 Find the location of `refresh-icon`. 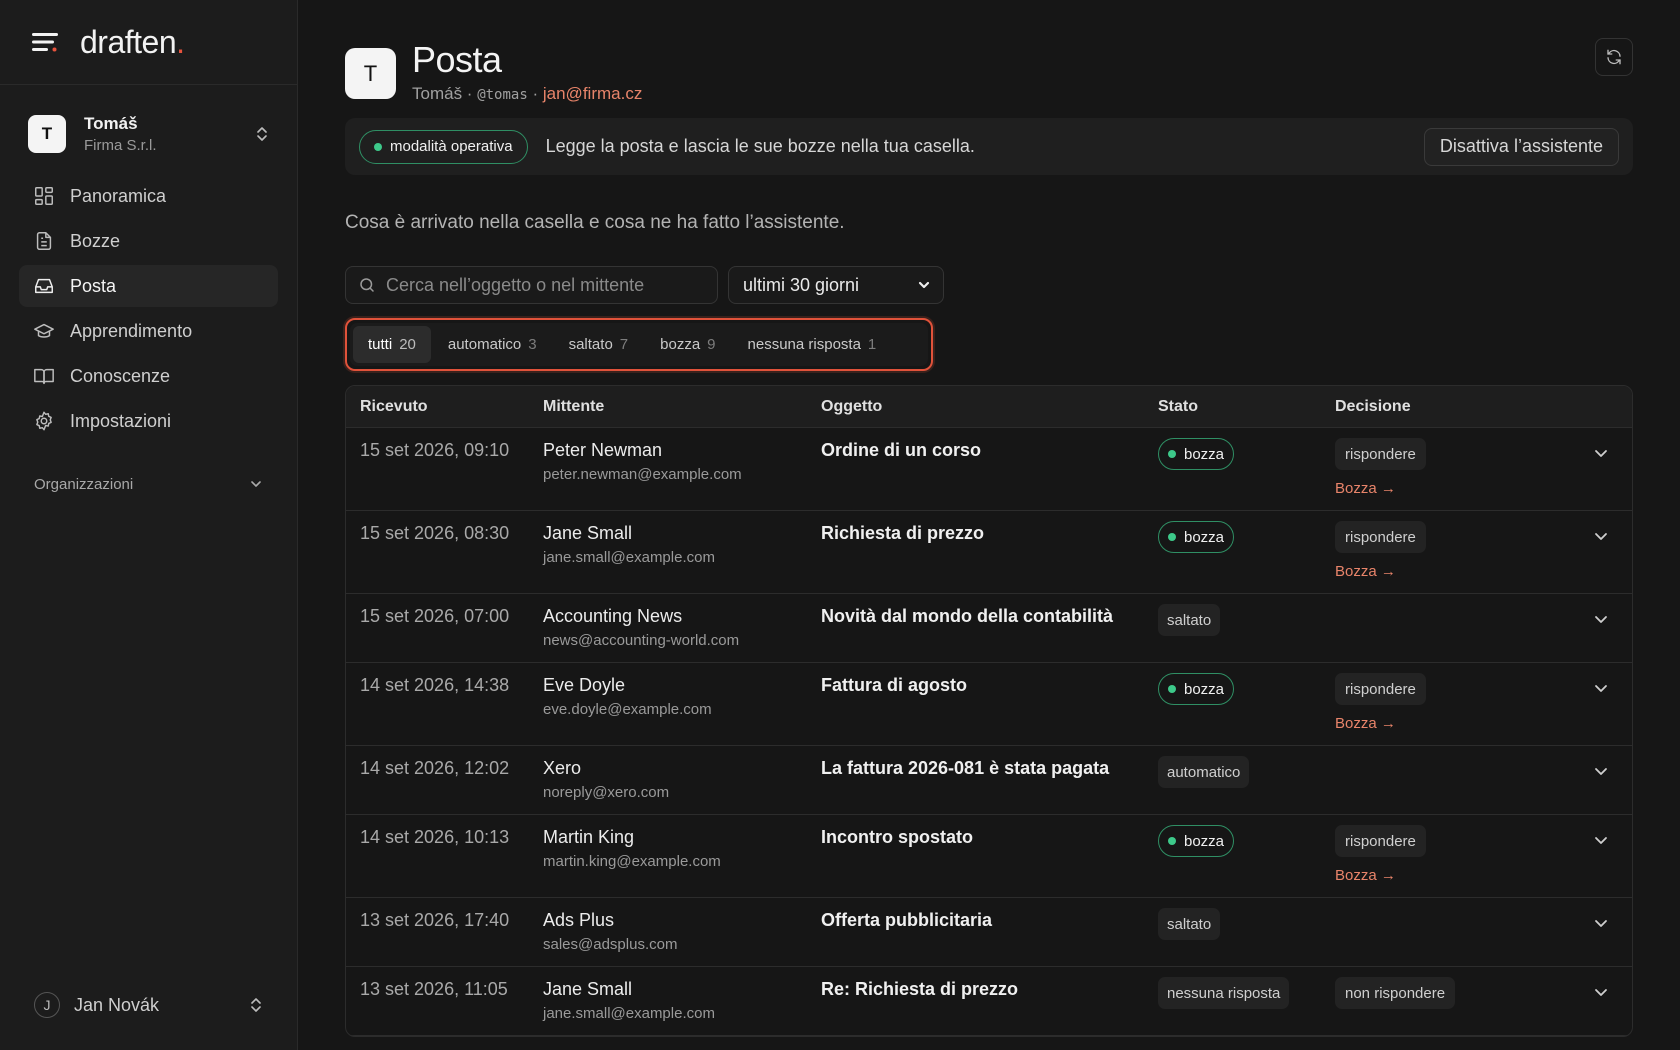

refresh-icon is located at coordinates (1614, 57).